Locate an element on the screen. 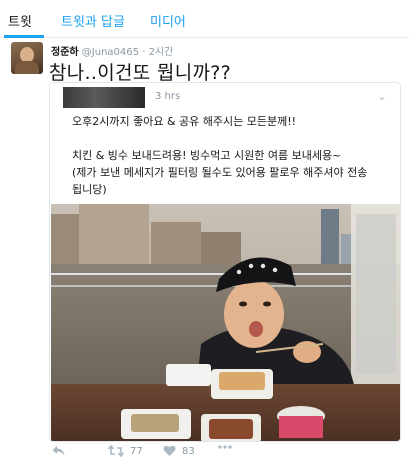  quoted-line: 오후2시까지 좋아요 & 공유 해주시는 모든분께!! is located at coordinates (184, 121).